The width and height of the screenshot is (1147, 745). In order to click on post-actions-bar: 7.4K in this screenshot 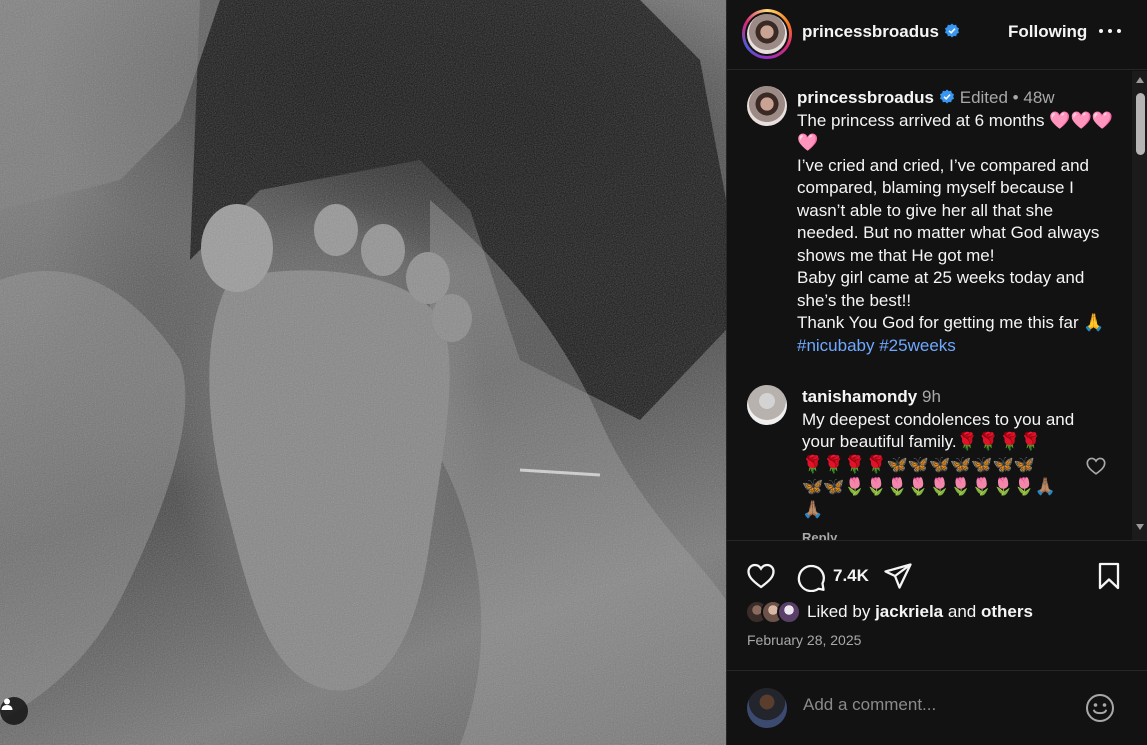, I will do `click(937, 576)`.